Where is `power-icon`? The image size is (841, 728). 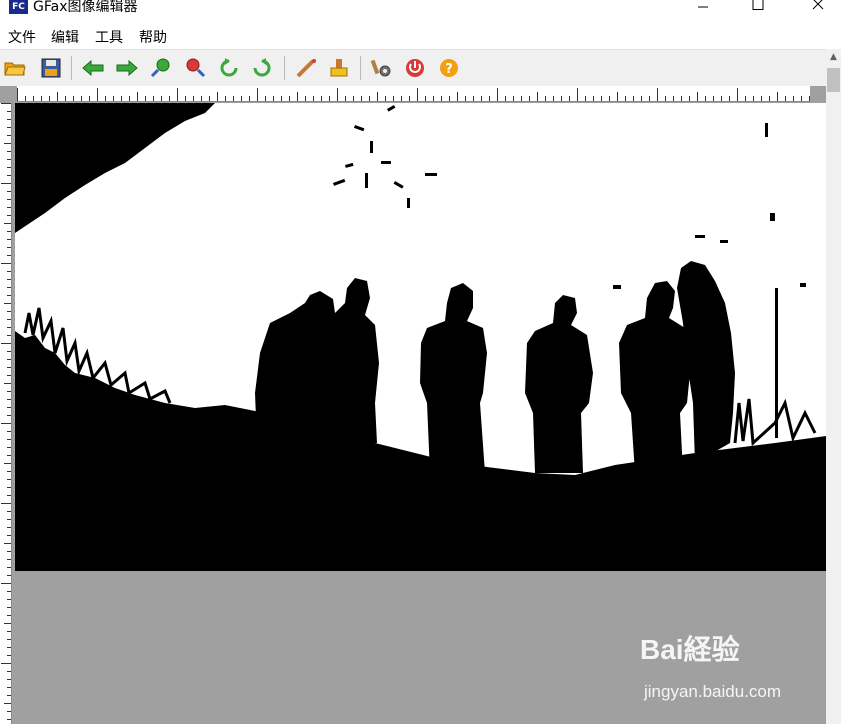
power-icon is located at coordinates (415, 68).